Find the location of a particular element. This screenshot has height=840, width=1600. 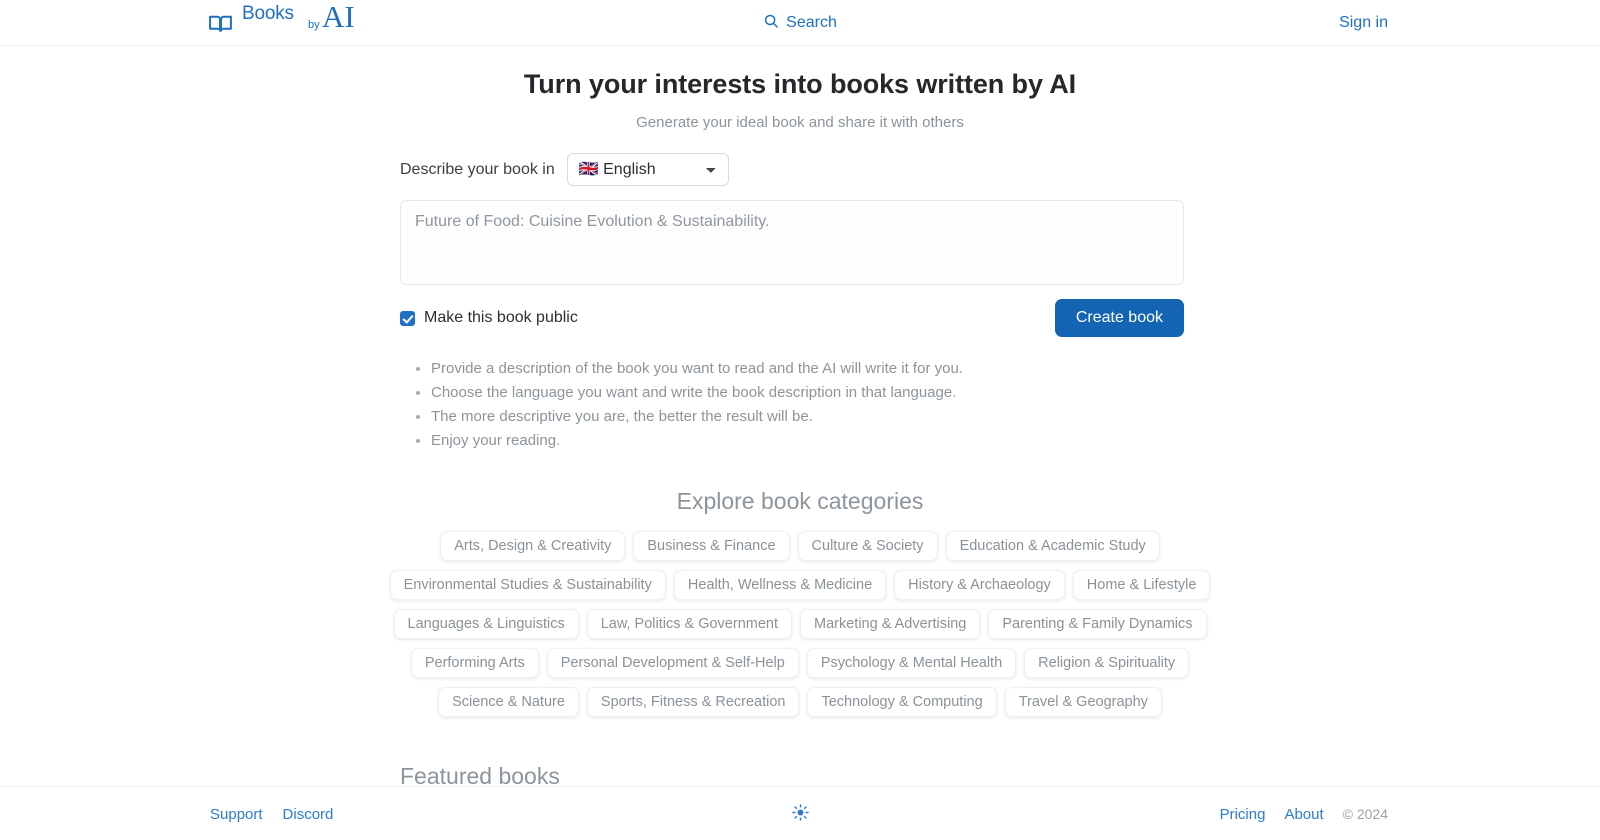

category-tag: Marketing & Advertising is located at coordinates (890, 624).